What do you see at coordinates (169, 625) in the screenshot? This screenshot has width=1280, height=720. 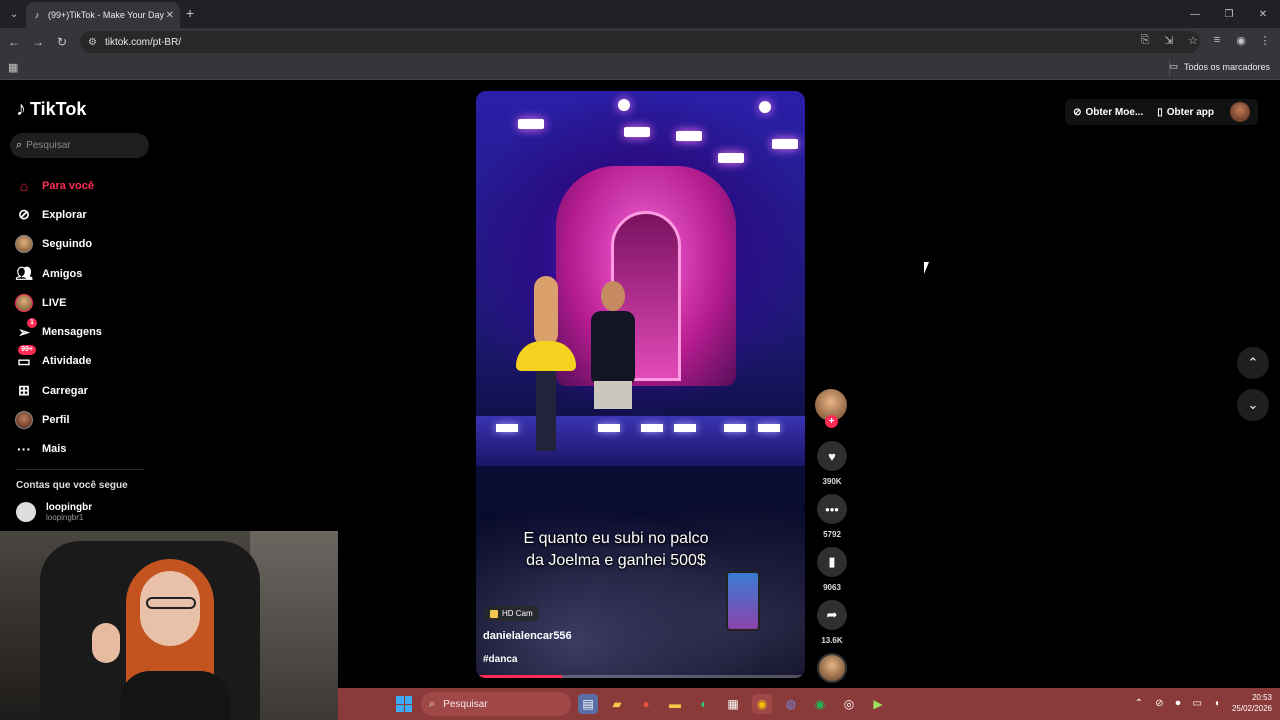 I see `webcam-overlay` at bounding box center [169, 625].